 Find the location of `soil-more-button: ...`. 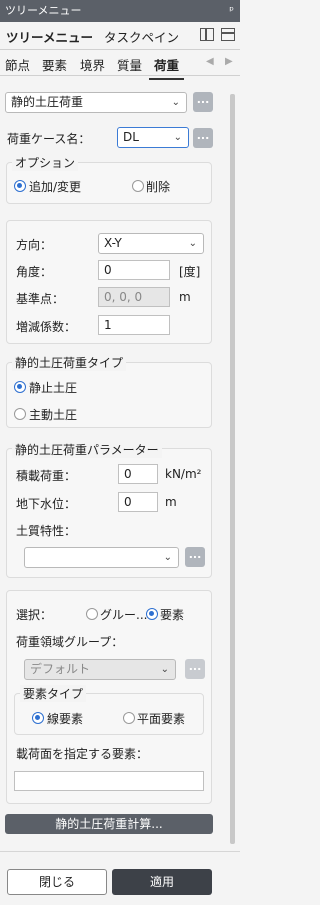

soil-more-button: ... is located at coordinates (195, 557).